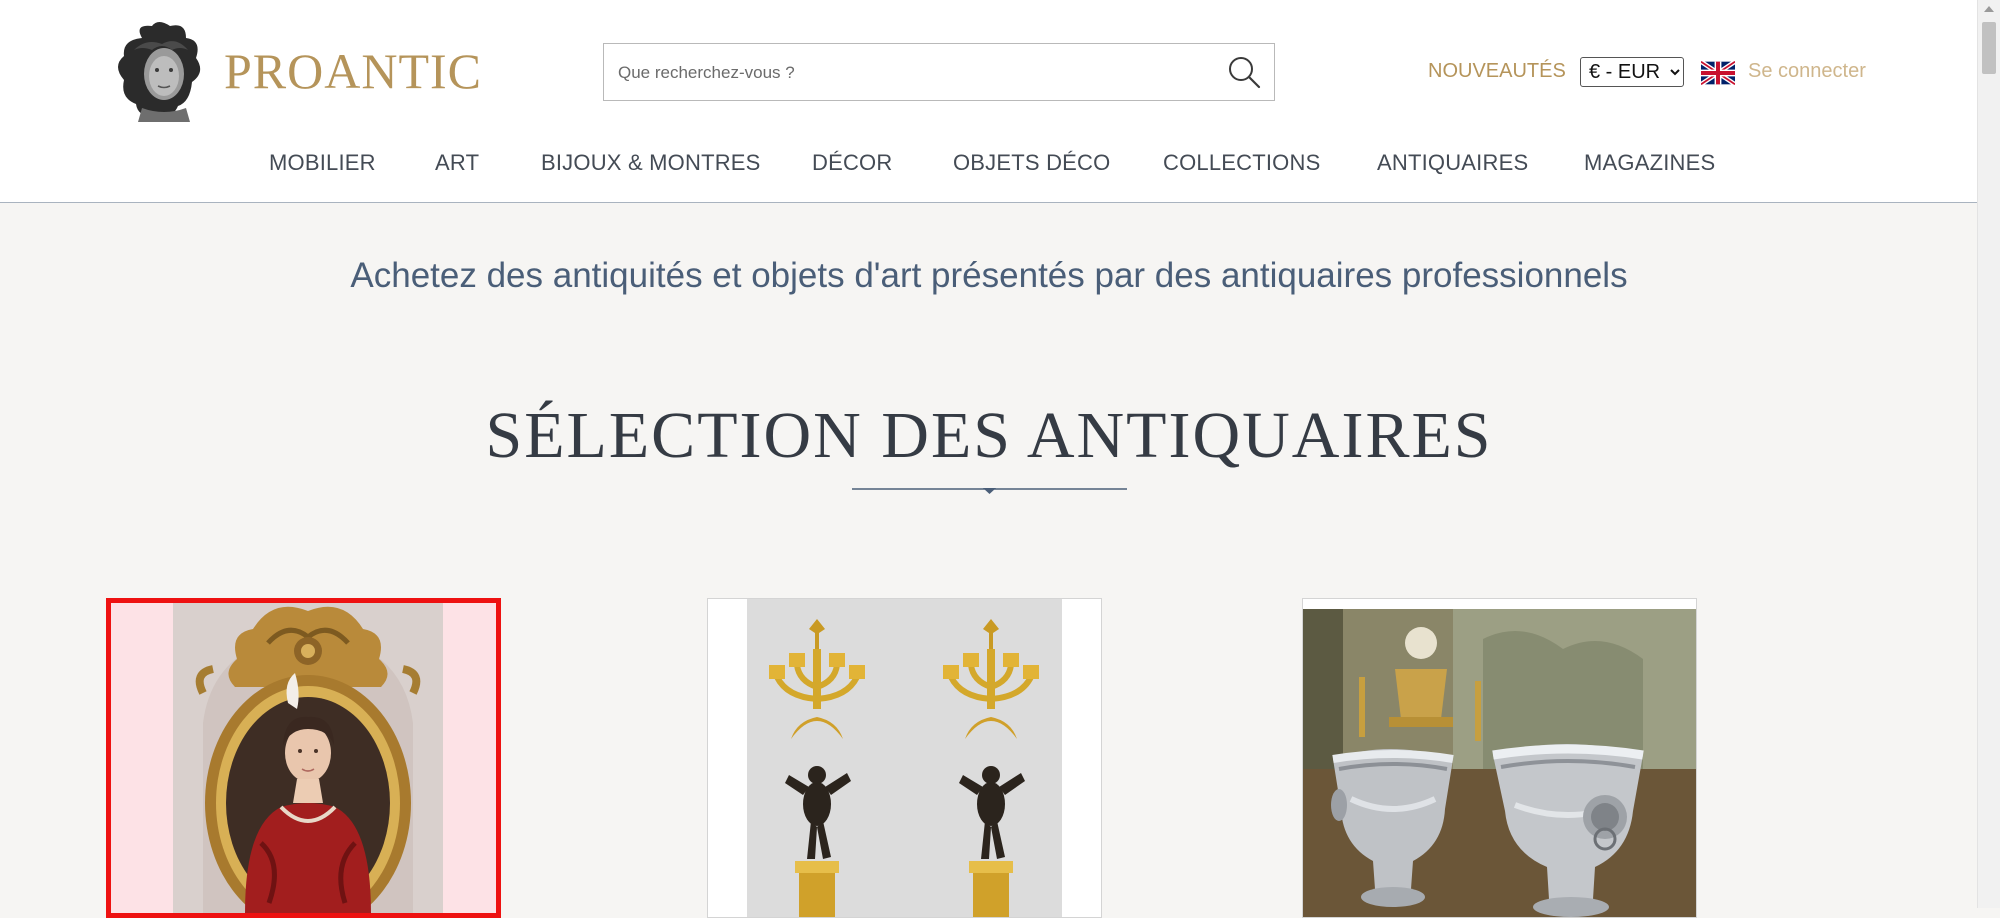 The image size is (2000, 918). What do you see at coordinates (322, 163) in the screenshot?
I see `nav-item-mobilier: MOBILIER` at bounding box center [322, 163].